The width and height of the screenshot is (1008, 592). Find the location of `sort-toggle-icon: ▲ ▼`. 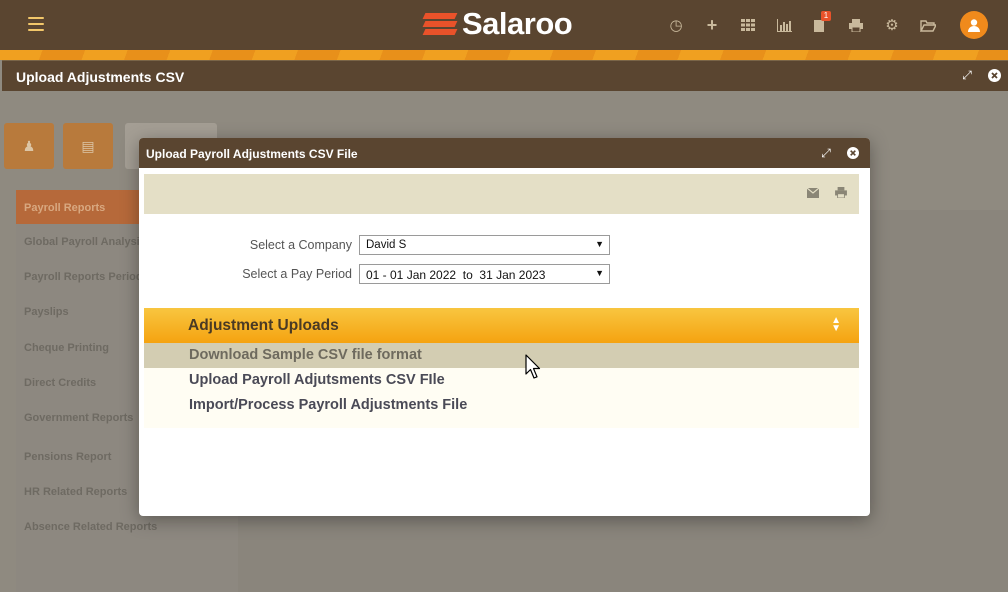

sort-toggle-icon: ▲ ▼ is located at coordinates (836, 324).